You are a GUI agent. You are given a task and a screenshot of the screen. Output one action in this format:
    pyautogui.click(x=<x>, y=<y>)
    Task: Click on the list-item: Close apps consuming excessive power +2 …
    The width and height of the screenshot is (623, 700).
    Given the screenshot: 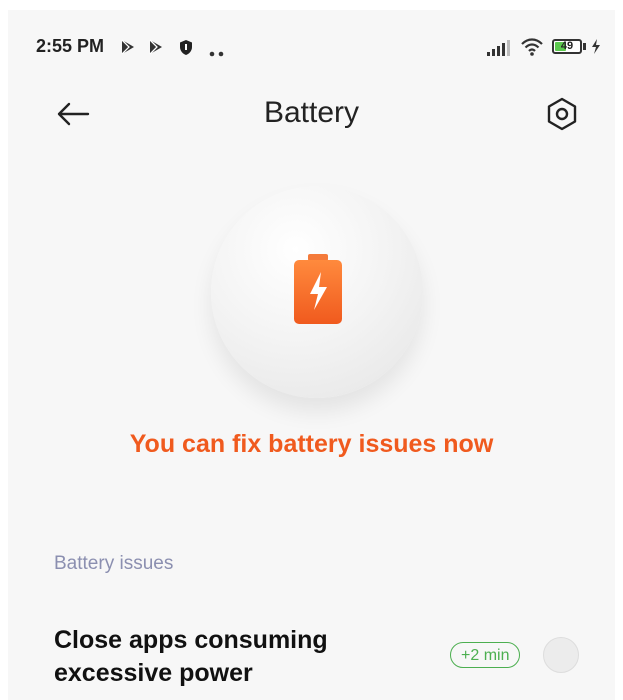 What is the action you would take?
    pyautogui.click(x=311, y=658)
    